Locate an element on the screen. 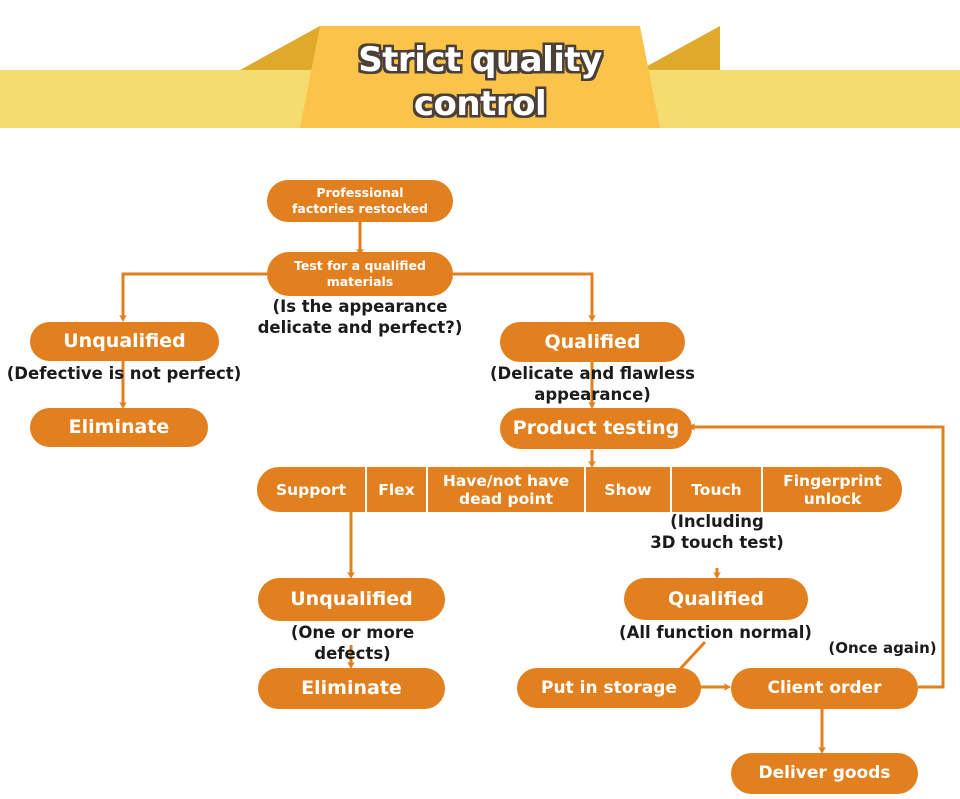 The height and width of the screenshot is (799, 960). node-qualified-top: Qualified is located at coordinates (592, 342).